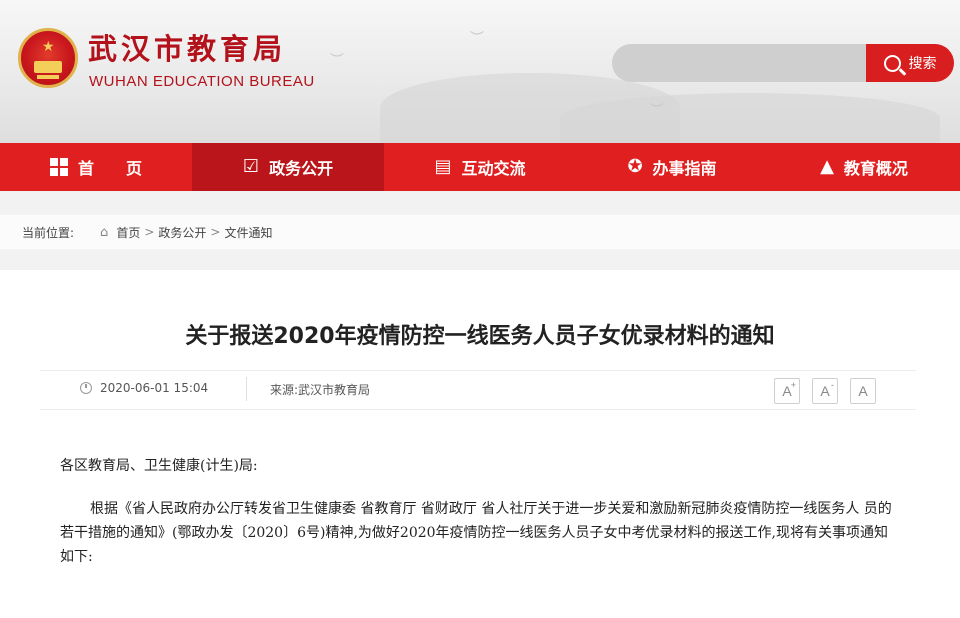  What do you see at coordinates (86, 388) in the screenshot?
I see `clock-icon` at bounding box center [86, 388].